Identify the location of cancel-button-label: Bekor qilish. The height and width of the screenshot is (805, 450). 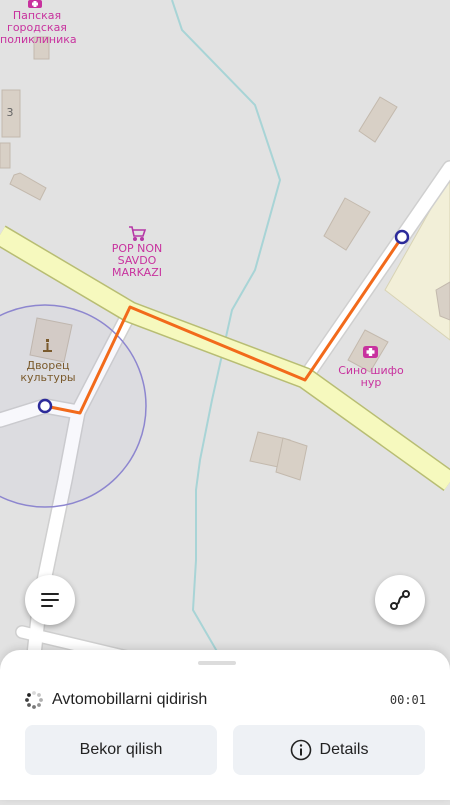
(121, 749).